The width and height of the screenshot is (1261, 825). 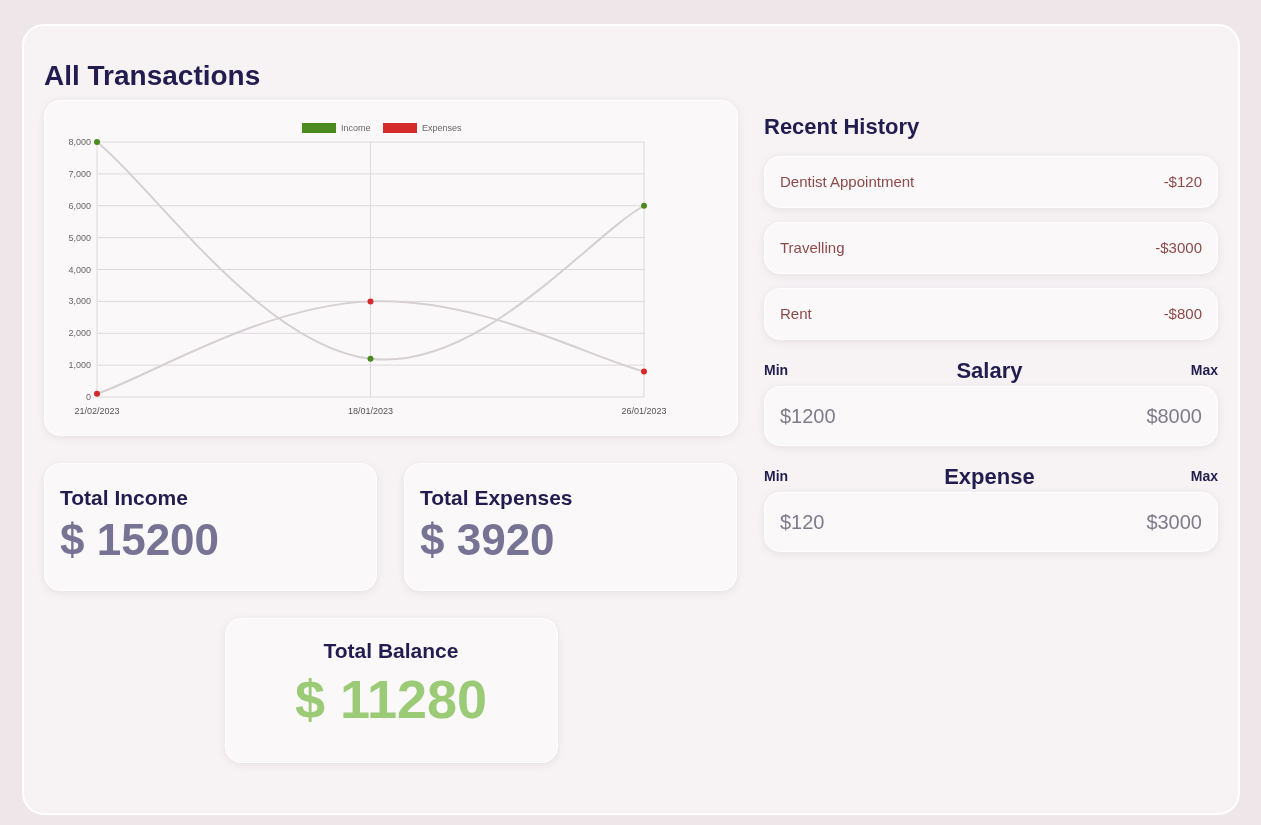 What do you see at coordinates (442, 128) in the screenshot?
I see `legend-label: Expenses` at bounding box center [442, 128].